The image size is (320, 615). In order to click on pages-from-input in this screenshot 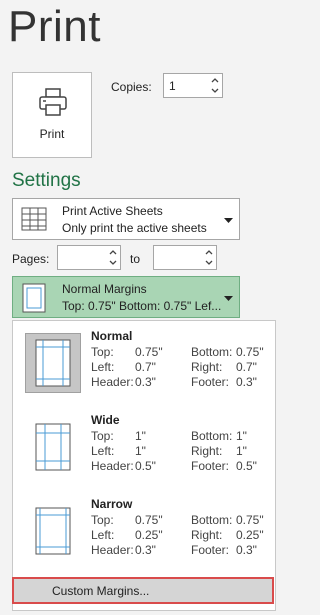, I will do `click(89, 257)`.